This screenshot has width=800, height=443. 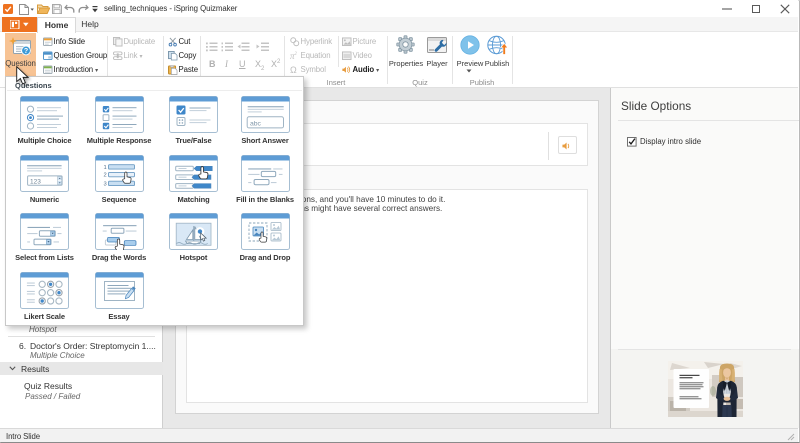 What do you see at coordinates (104, 167) in the screenshot?
I see `svg-text: 1` at bounding box center [104, 167].